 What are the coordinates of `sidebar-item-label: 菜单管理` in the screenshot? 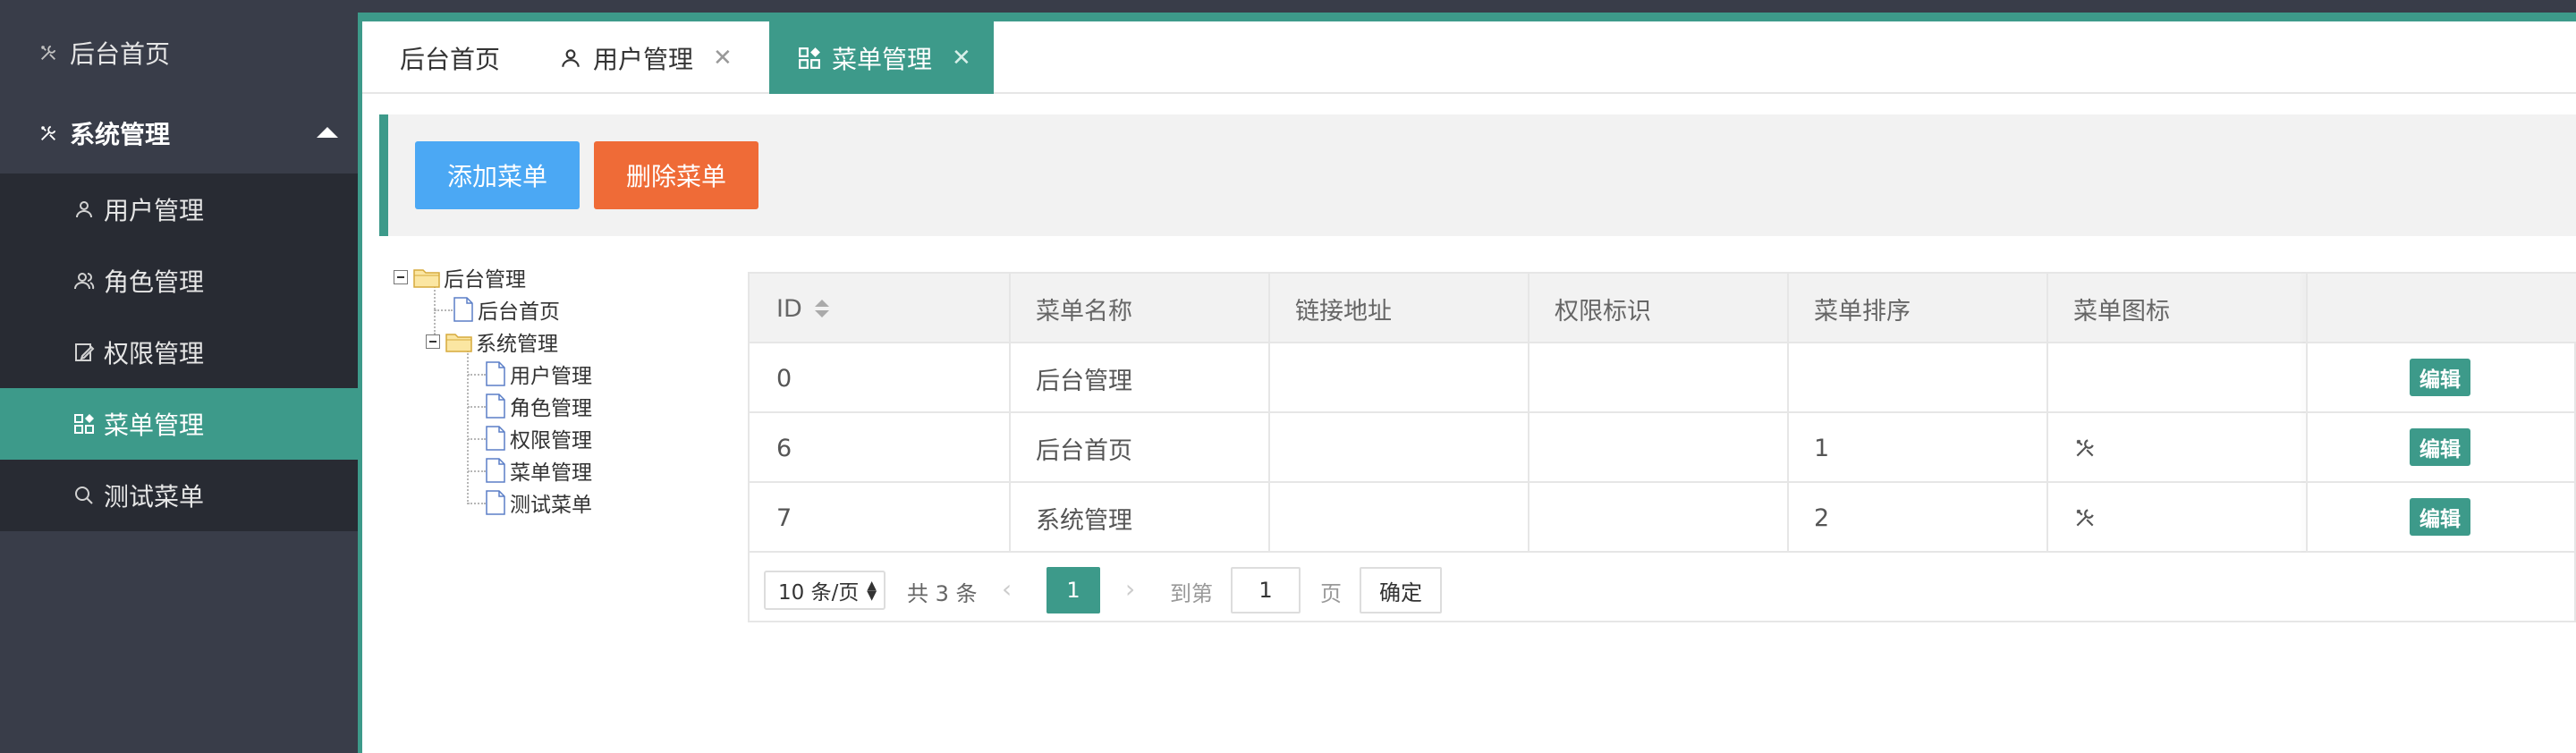 It's located at (154, 425).